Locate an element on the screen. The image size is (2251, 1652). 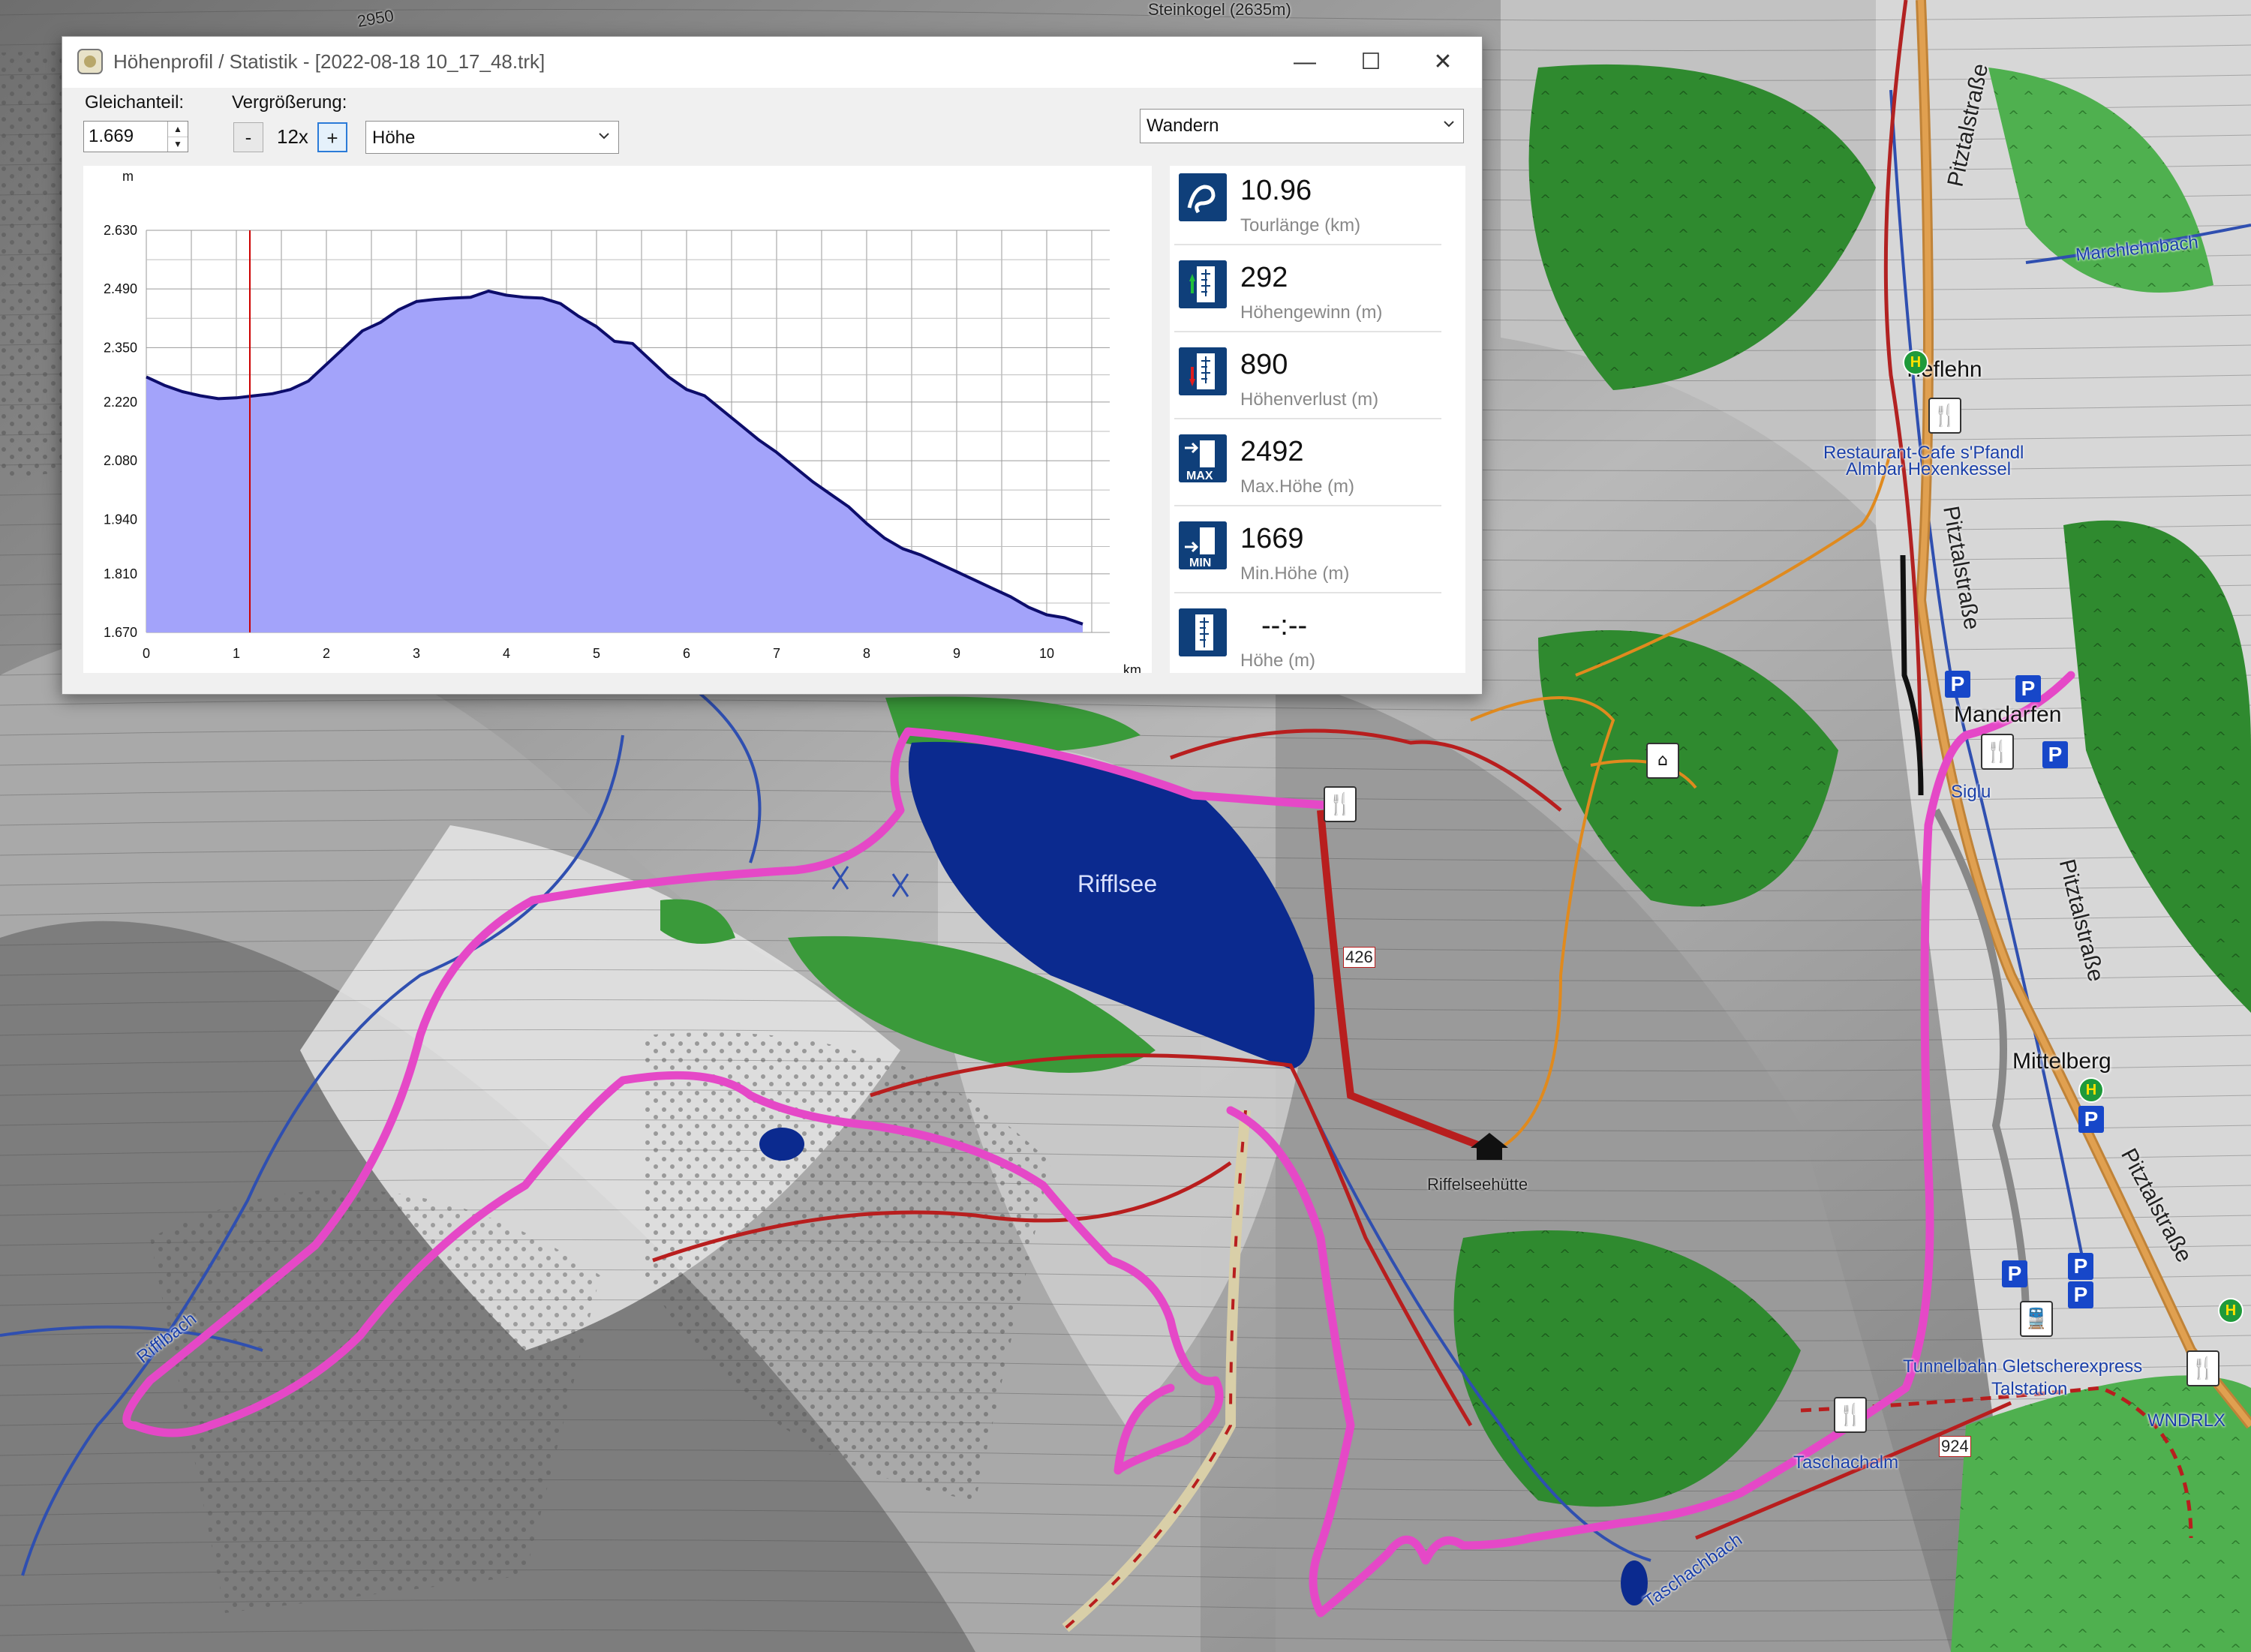
x-tick-labels: 0 1 2 3 4 5 6 7 8 9 10 is located at coordinates (598, 653).